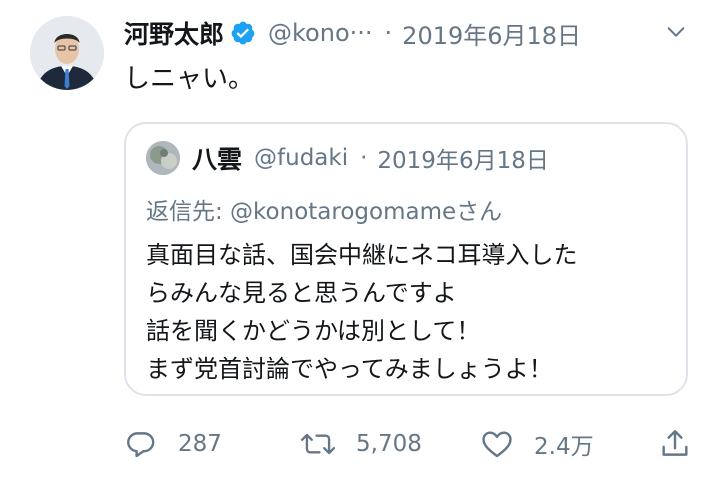 The width and height of the screenshot is (720, 477). I want to click on share-icon, so click(675, 444).